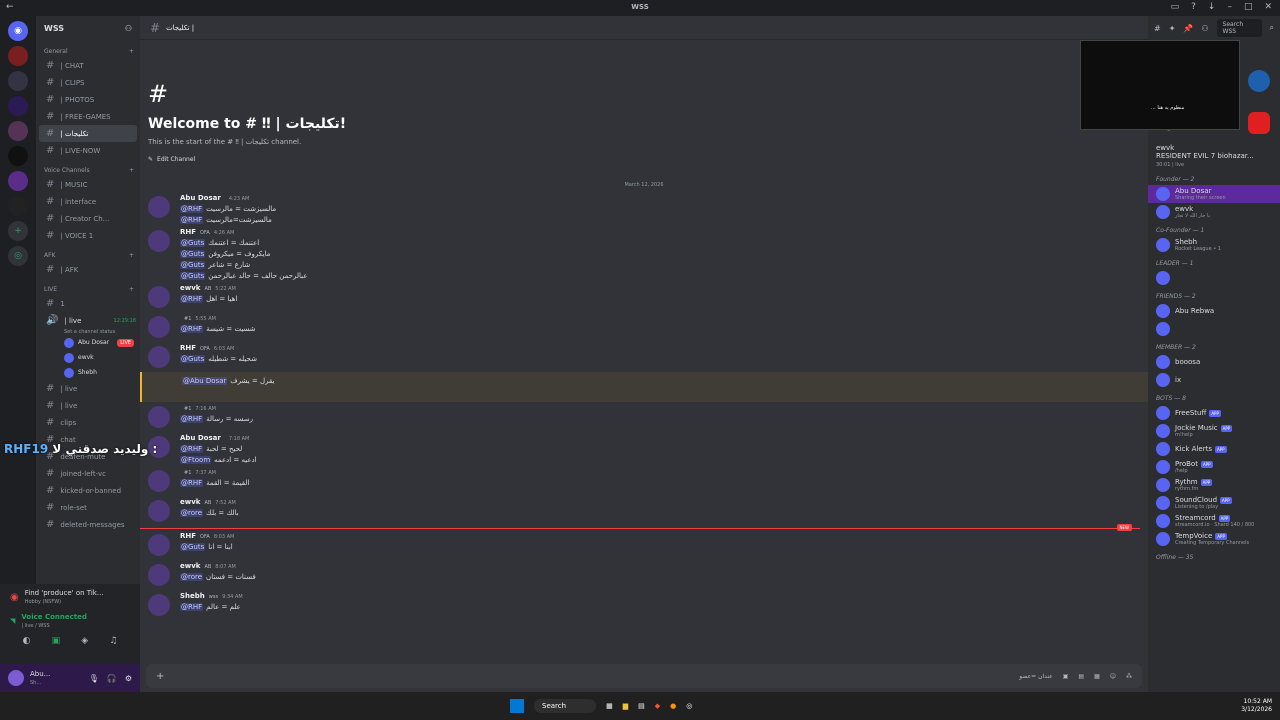  I want to click on member-item: ix, so click(1214, 380).